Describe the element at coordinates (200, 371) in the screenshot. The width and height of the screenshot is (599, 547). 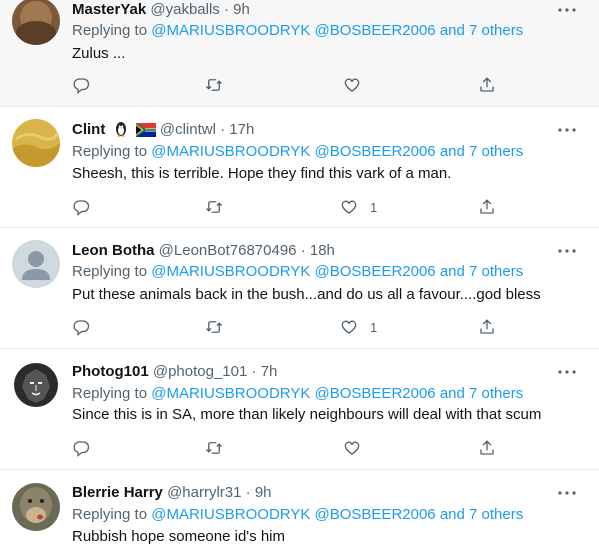
I see `user-handle: @photog_101` at that location.